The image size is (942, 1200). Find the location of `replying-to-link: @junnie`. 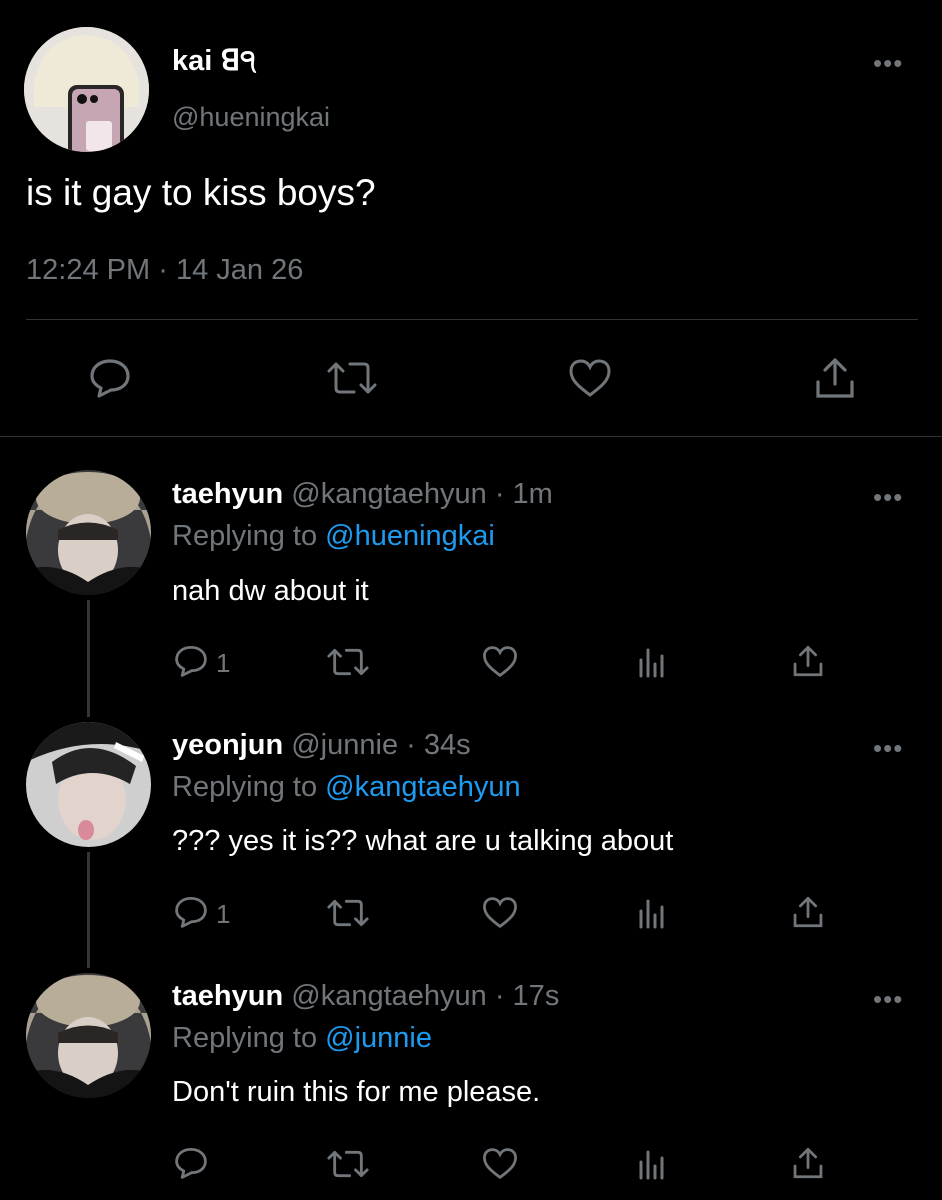

replying-to-link: @junnie is located at coordinates (378, 1038).